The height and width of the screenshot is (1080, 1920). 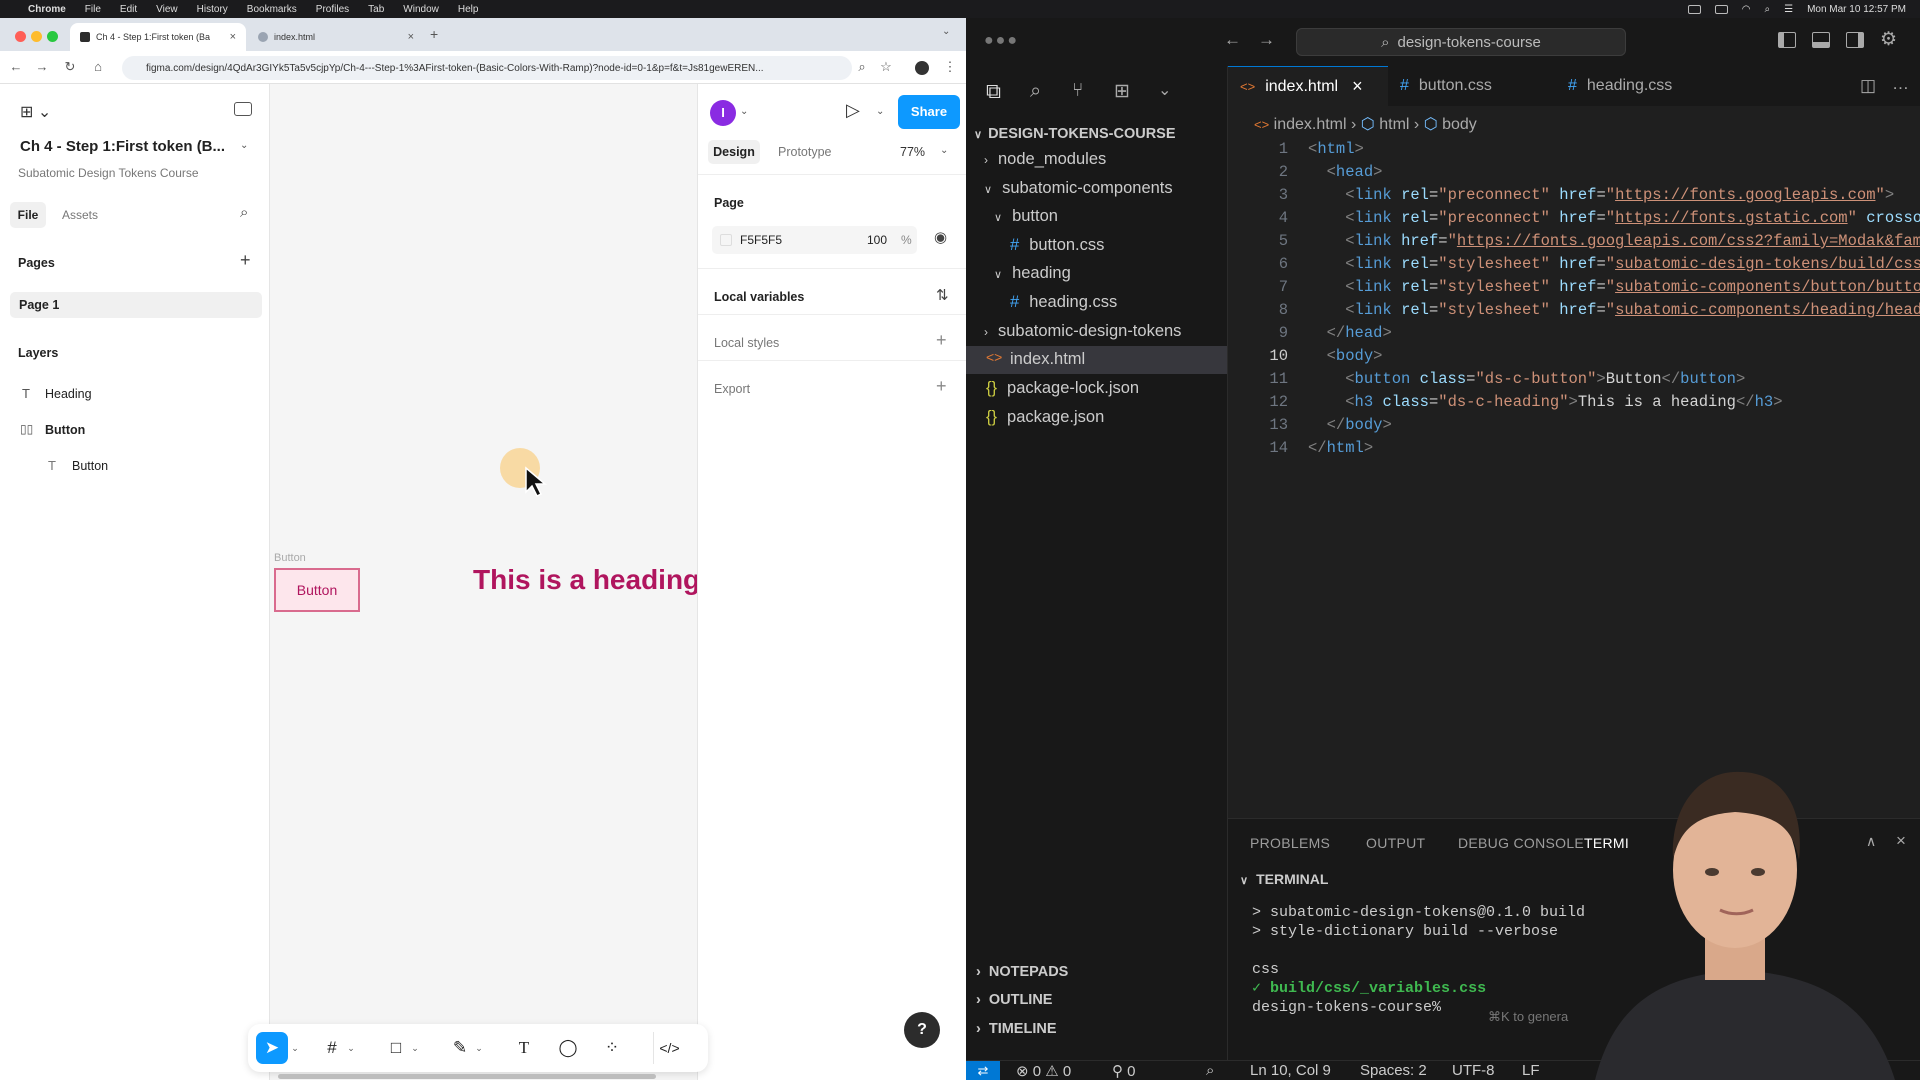 I want to click on text-tool-icon: T, so click(x=524, y=1048).